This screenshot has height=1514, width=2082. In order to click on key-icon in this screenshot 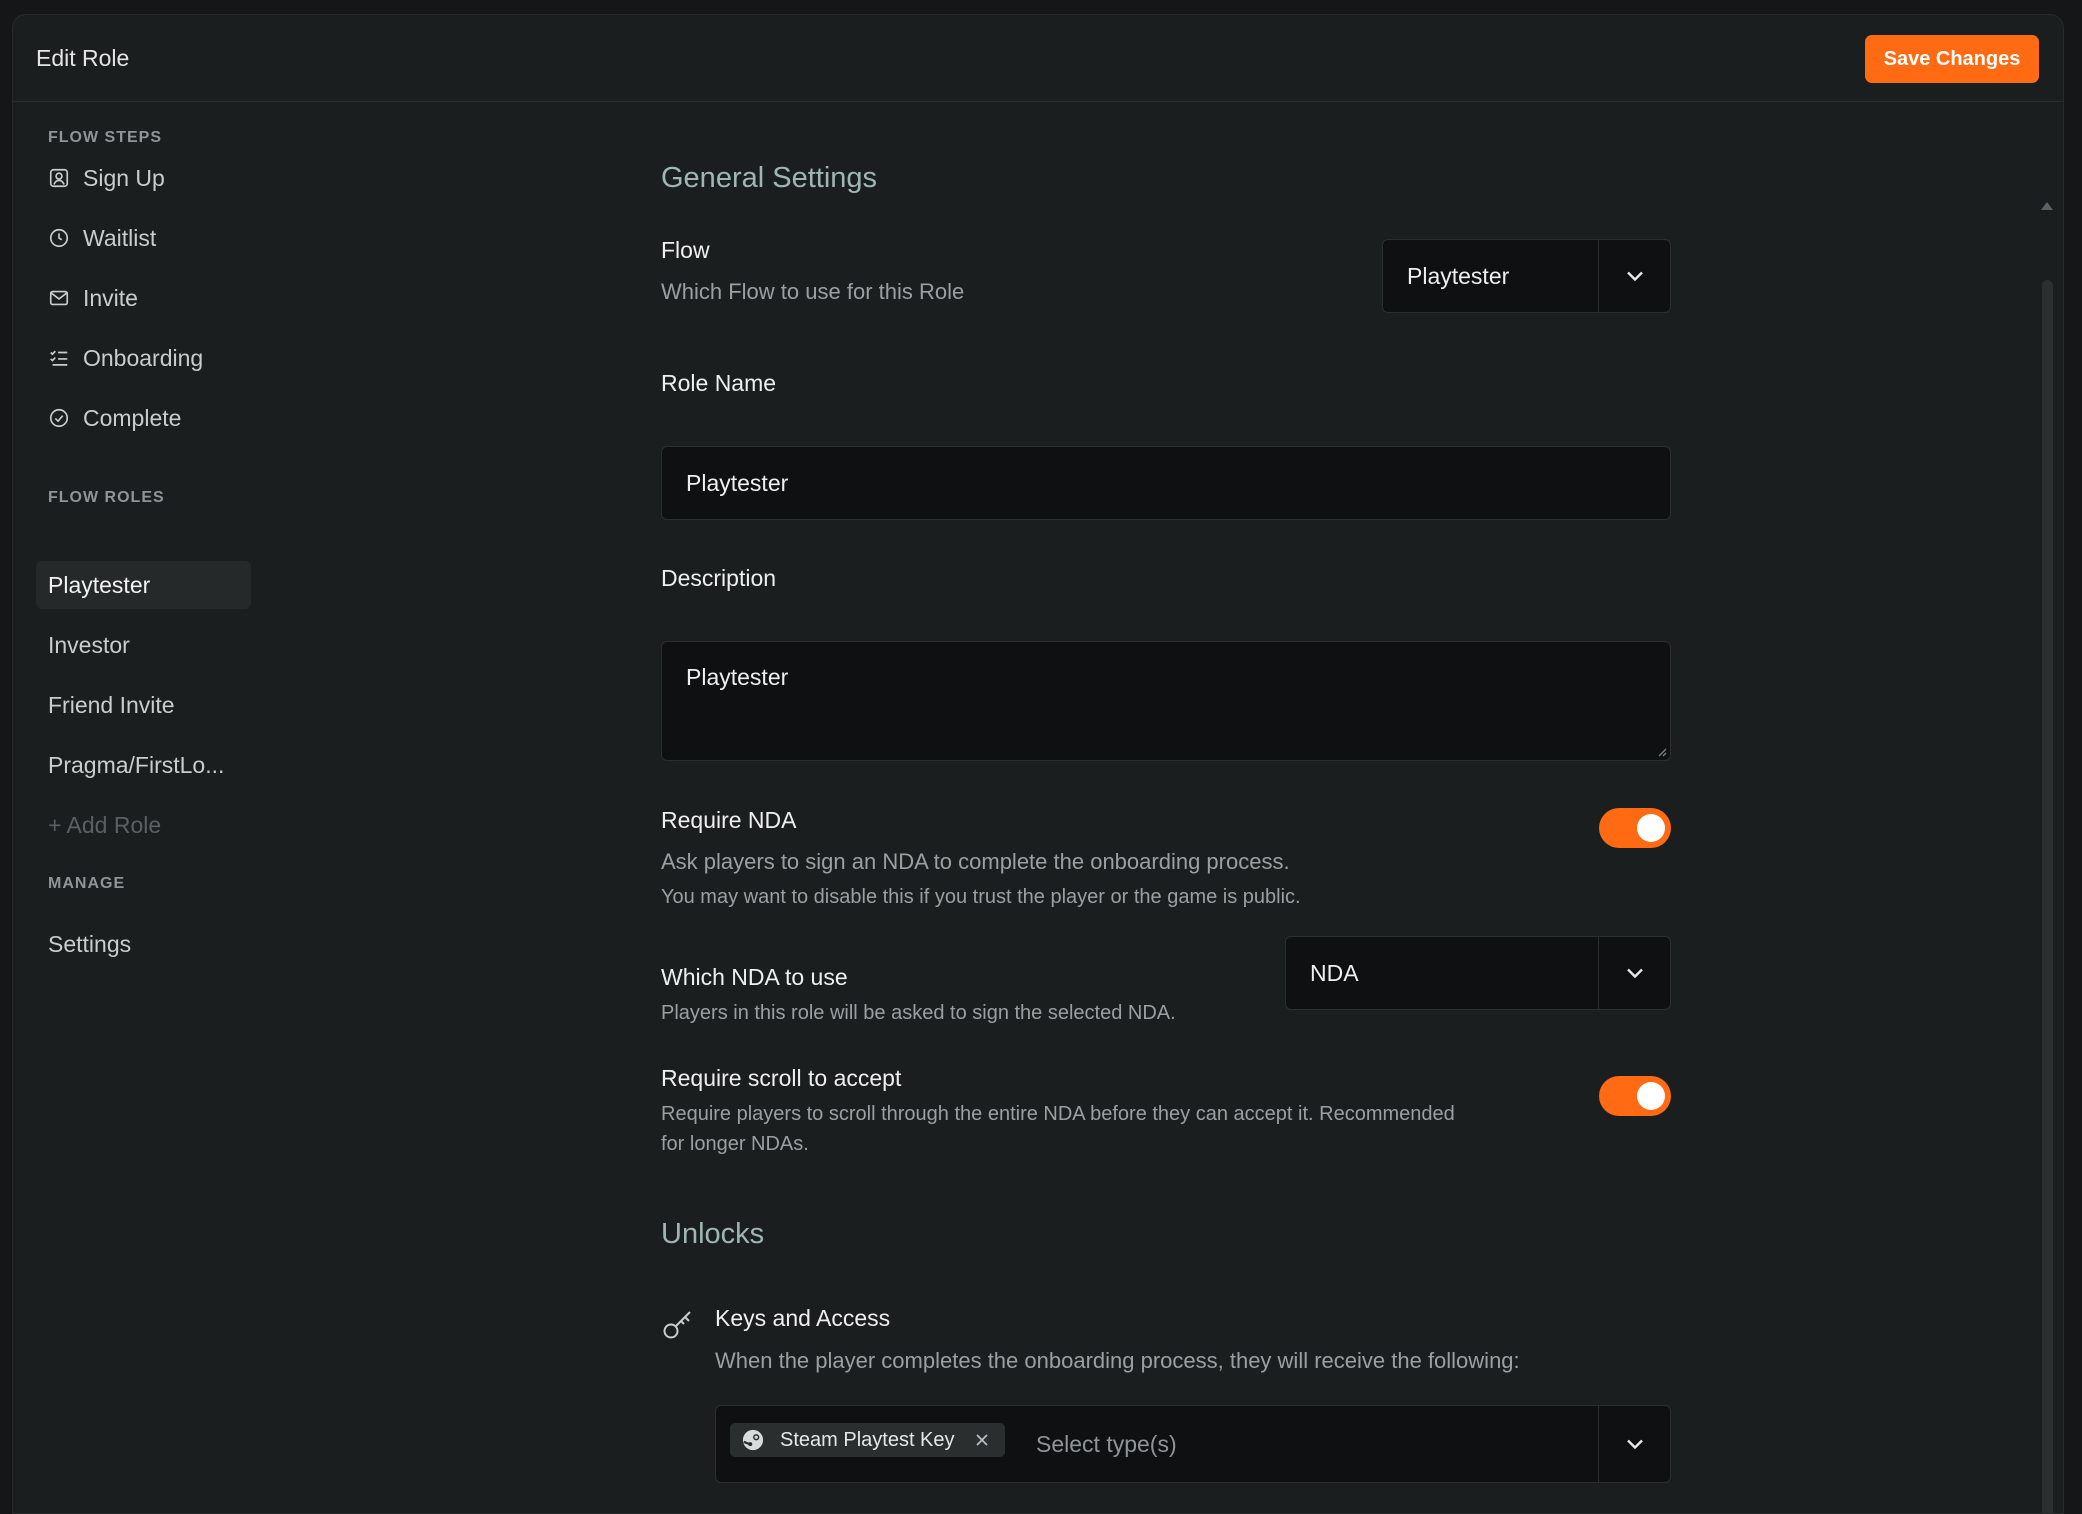, I will do `click(678, 1324)`.